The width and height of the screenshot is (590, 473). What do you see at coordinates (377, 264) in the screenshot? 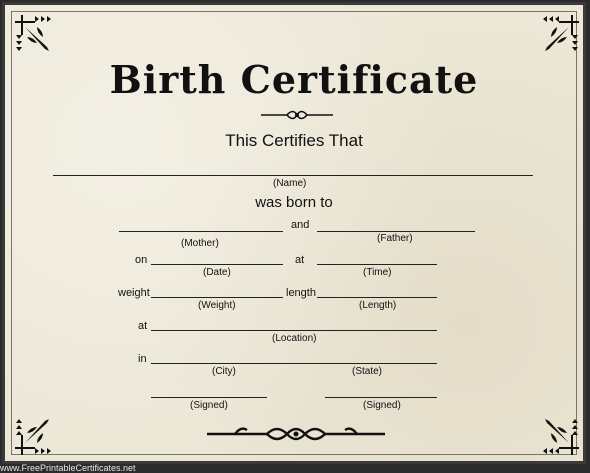
I see `time-line` at bounding box center [377, 264].